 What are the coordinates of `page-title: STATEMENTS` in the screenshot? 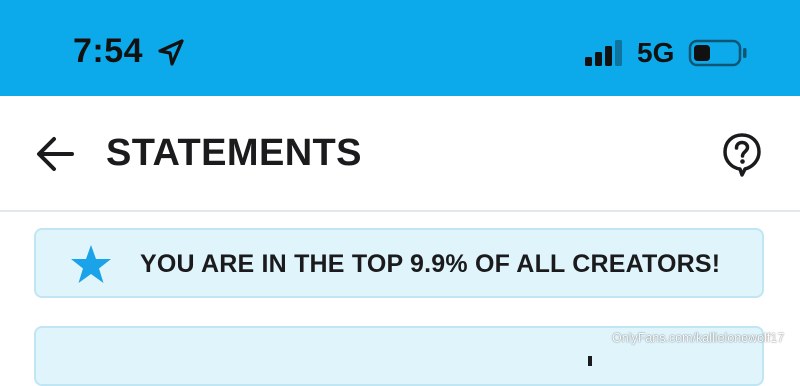 It's located at (234, 153).